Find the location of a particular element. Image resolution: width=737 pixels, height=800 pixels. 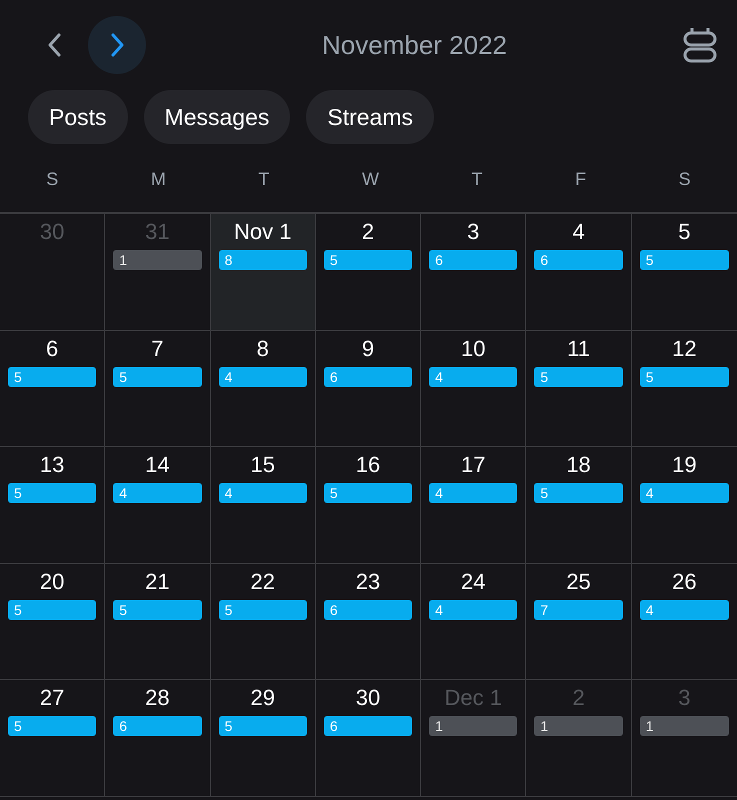

day-number: 17 is located at coordinates (473, 465).